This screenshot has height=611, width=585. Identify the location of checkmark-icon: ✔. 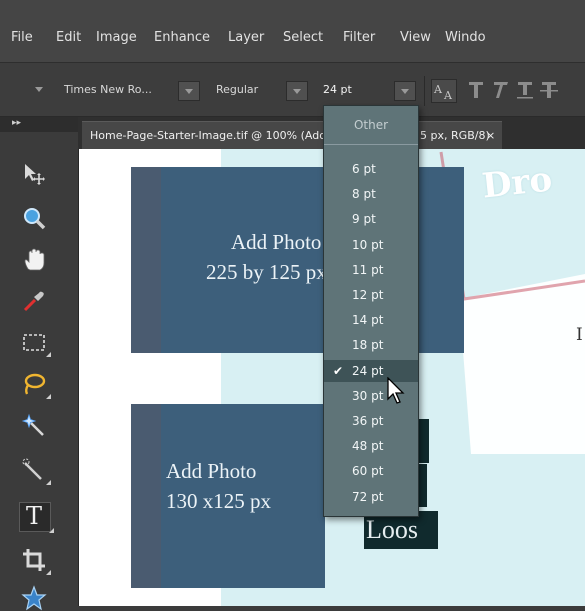
(338, 370).